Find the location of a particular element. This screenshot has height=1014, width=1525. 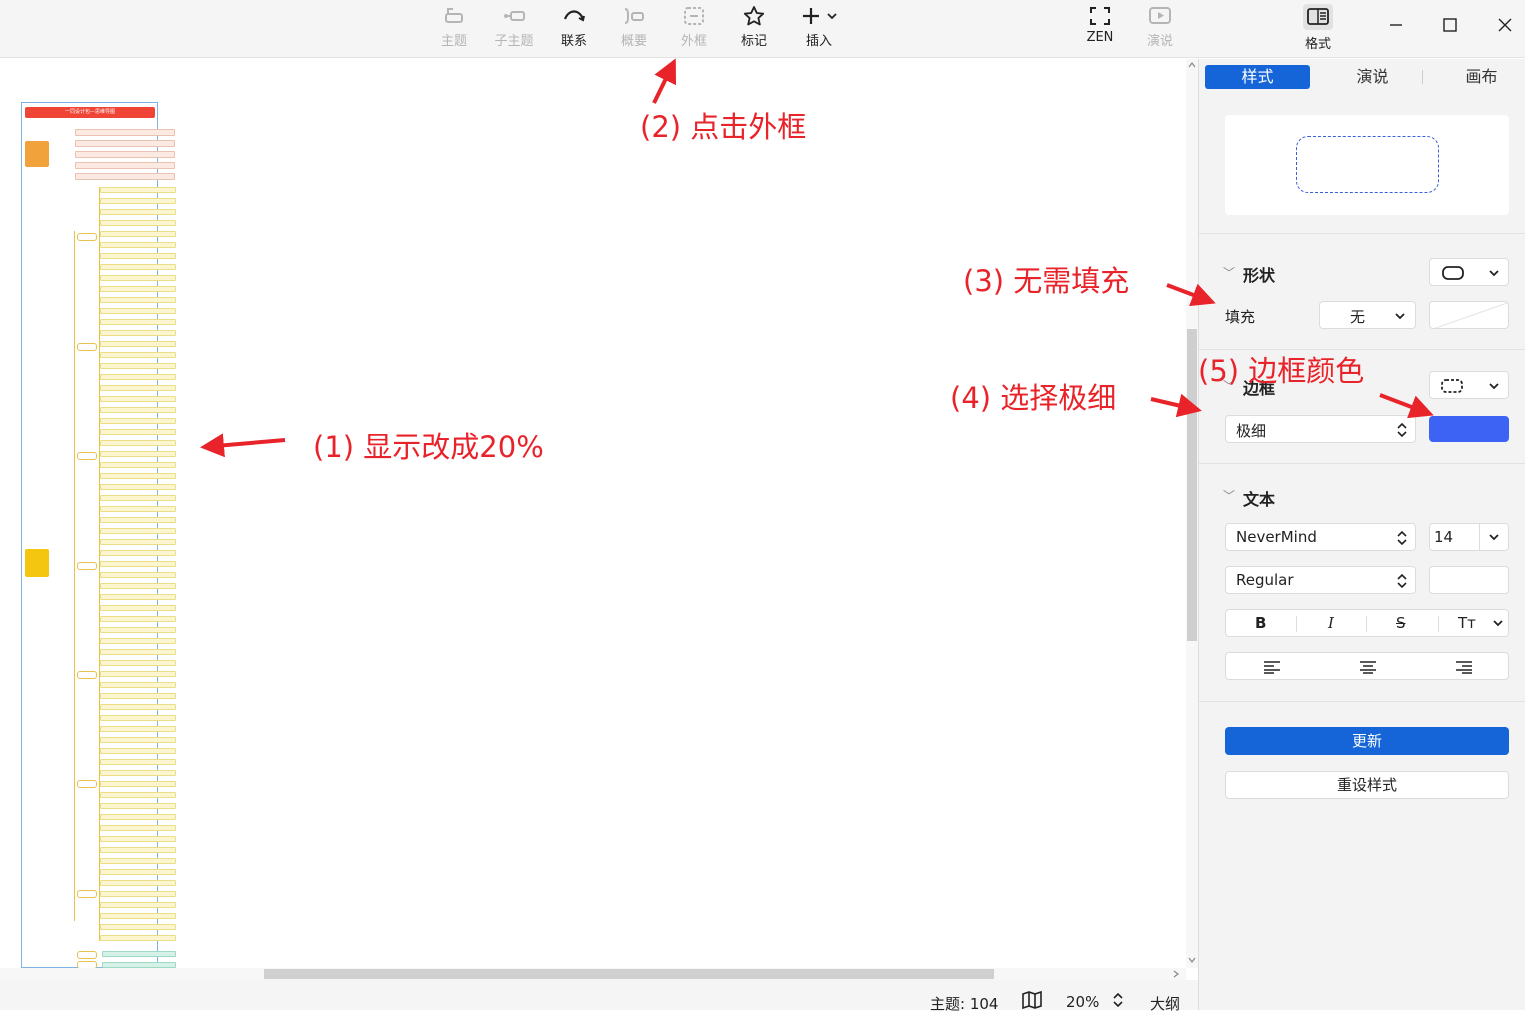

arrow-to-fill is located at coordinates (1191, 295).